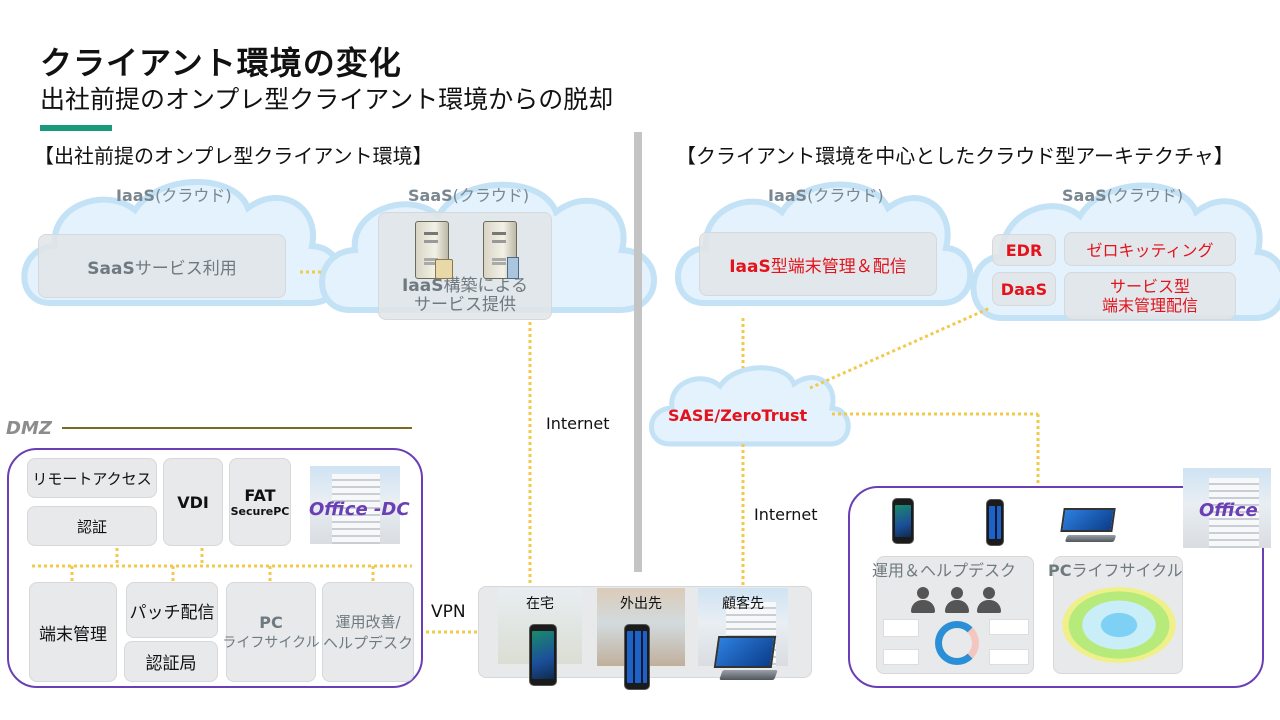 The image size is (1280, 720). I want to click on center-divider, so click(638, 352).